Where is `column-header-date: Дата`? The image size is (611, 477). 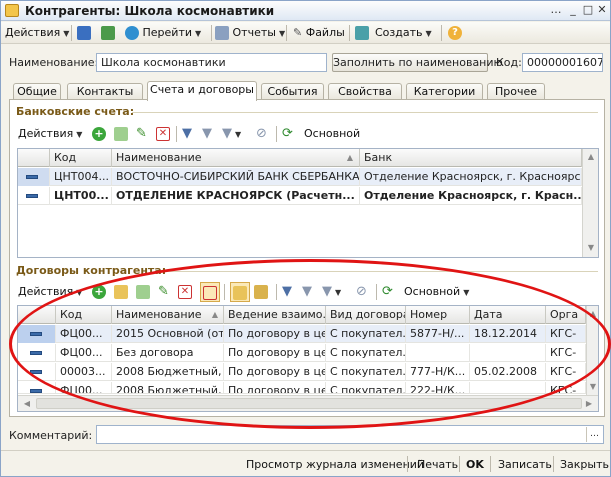
column-header-date: Дата is located at coordinates (508, 315).